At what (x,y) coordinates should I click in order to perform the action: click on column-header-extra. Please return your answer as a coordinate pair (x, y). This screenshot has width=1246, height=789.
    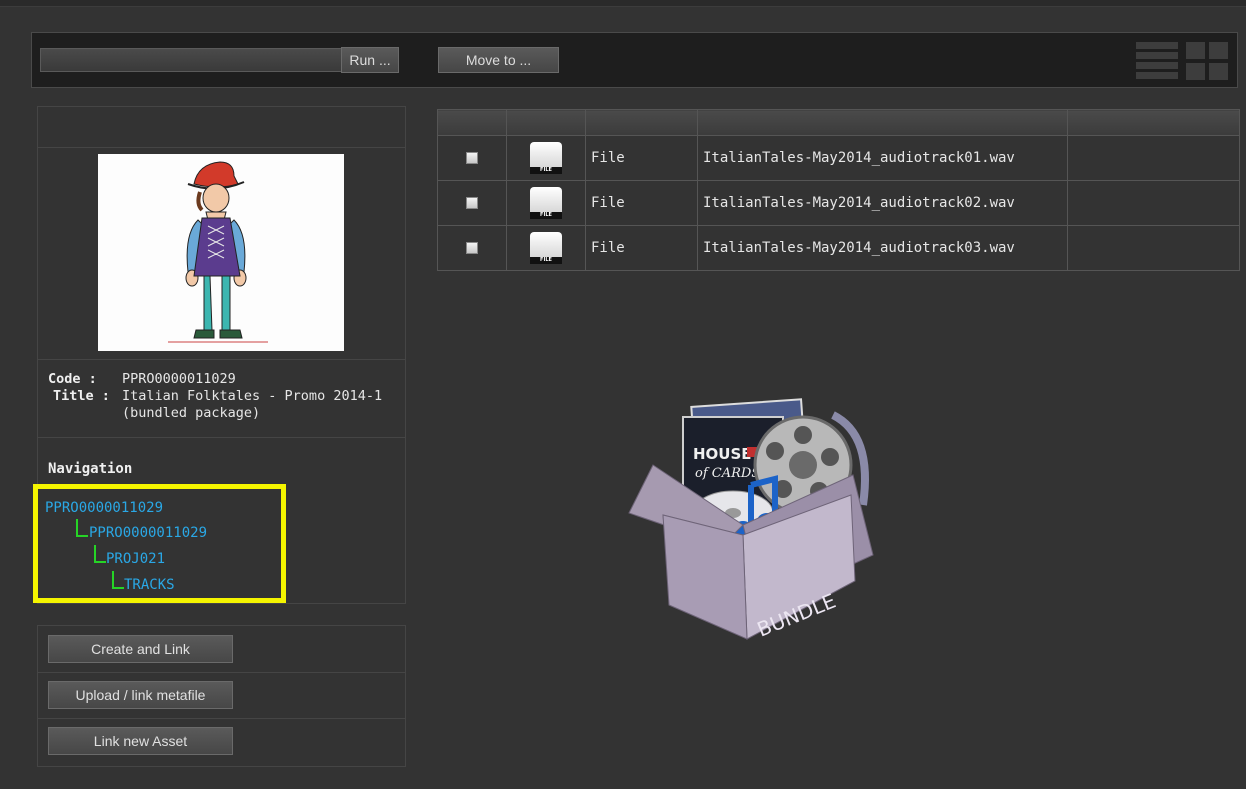
    Looking at the image, I should click on (1153, 122).